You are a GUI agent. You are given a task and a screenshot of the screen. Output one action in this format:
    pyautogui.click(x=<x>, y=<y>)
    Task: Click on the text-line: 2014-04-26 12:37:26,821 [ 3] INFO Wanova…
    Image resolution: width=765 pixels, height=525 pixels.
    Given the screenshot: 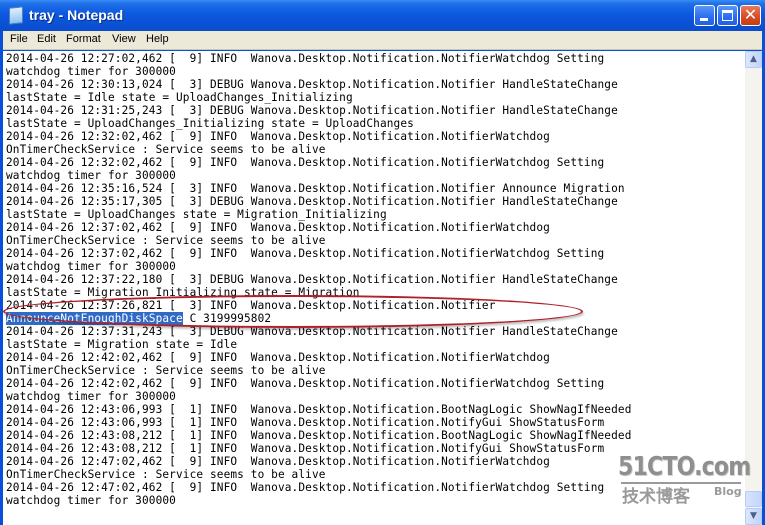 What is the action you would take?
    pyautogui.click(x=251, y=305)
    